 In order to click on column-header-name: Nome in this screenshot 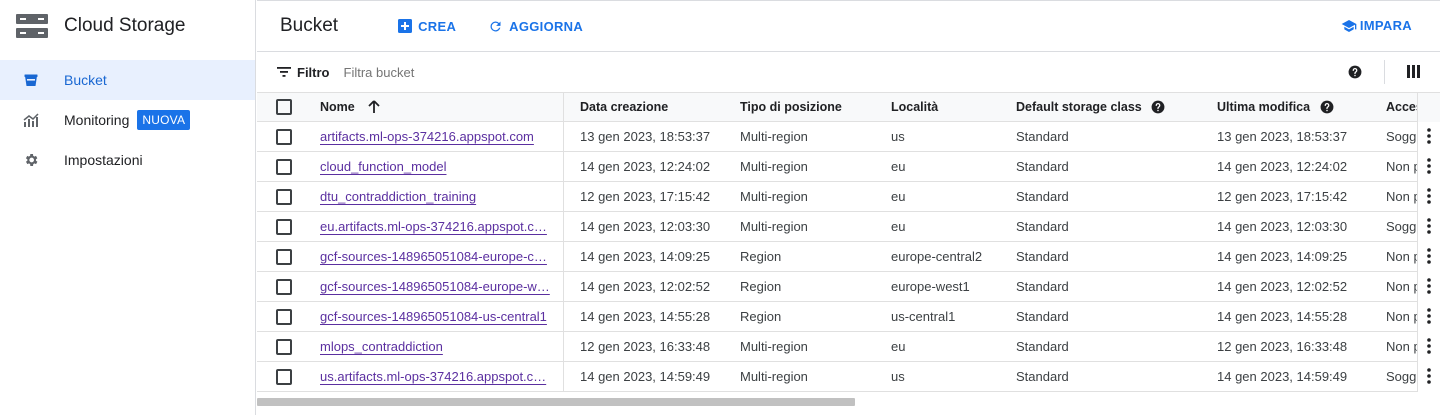, I will do `click(440, 108)`.